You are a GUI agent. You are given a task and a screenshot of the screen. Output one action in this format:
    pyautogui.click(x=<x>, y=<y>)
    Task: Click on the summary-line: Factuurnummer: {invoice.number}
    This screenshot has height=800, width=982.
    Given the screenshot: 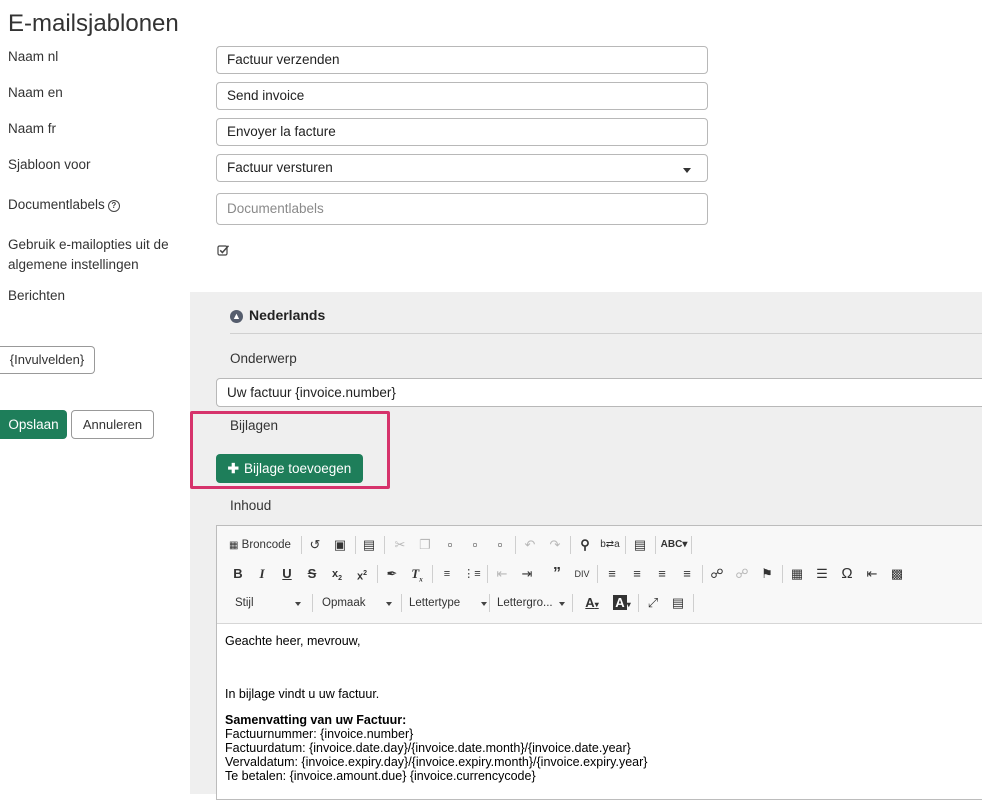 What is the action you would take?
    pyautogui.click(x=319, y=734)
    